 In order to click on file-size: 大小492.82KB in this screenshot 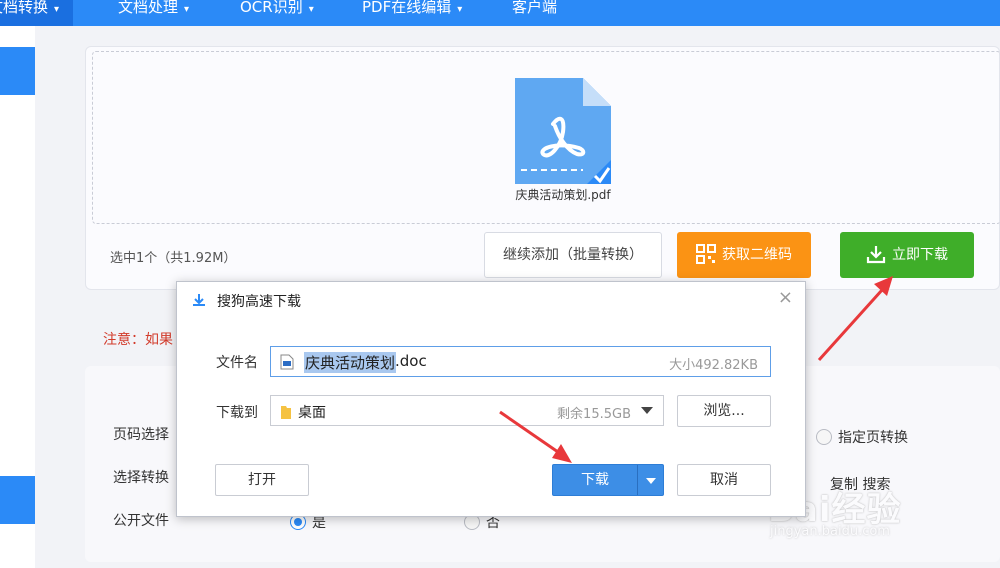, I will do `click(713, 365)`.